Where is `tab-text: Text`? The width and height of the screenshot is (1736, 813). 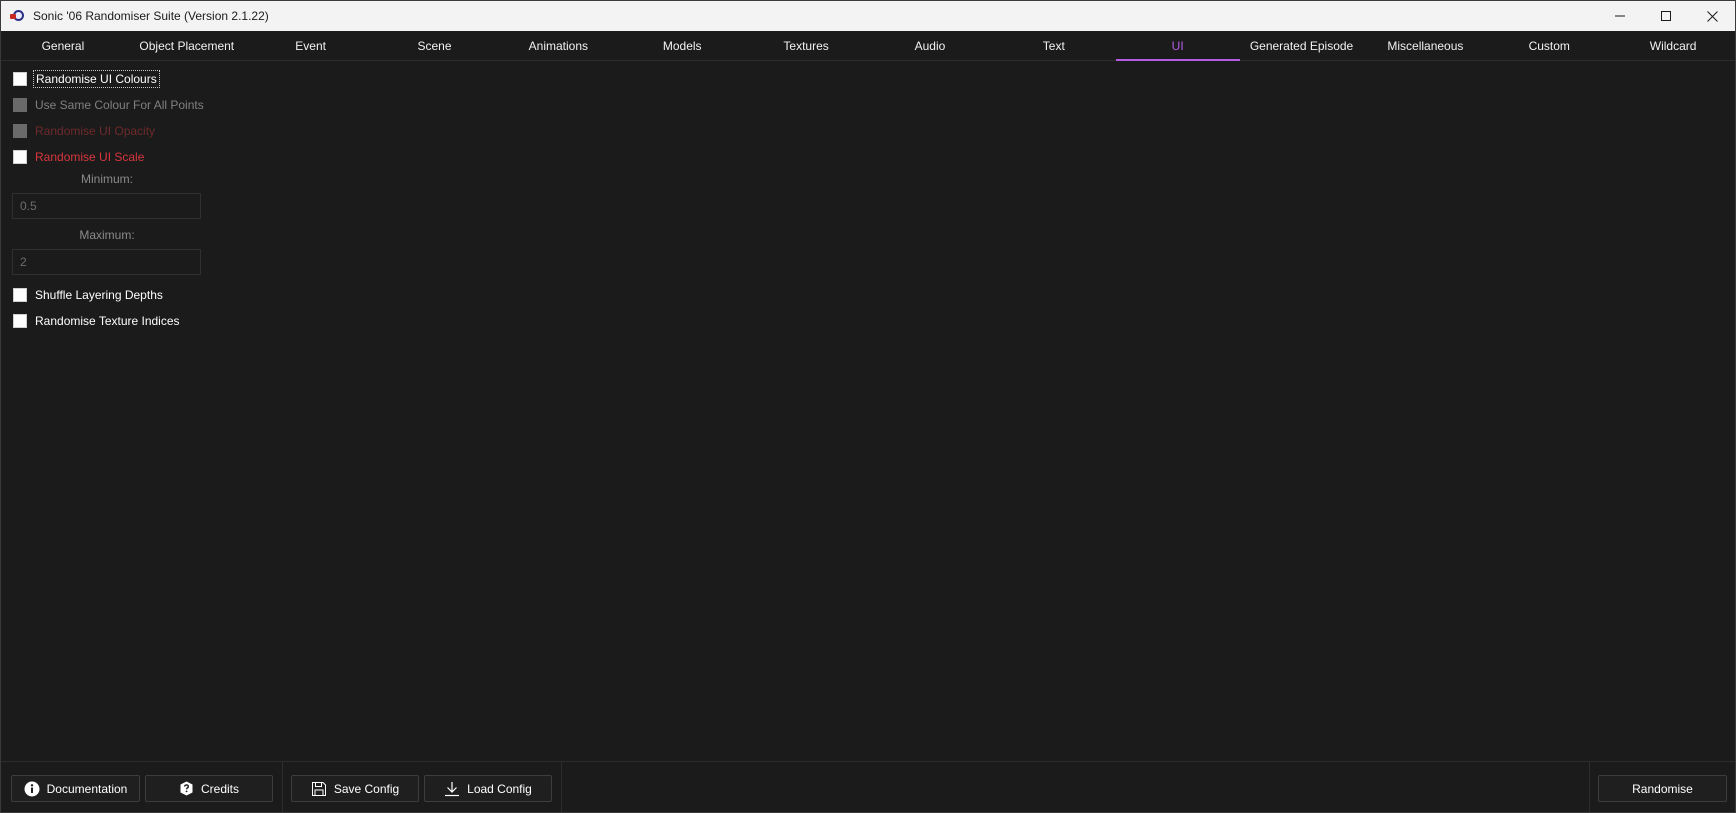 tab-text: Text is located at coordinates (1054, 45).